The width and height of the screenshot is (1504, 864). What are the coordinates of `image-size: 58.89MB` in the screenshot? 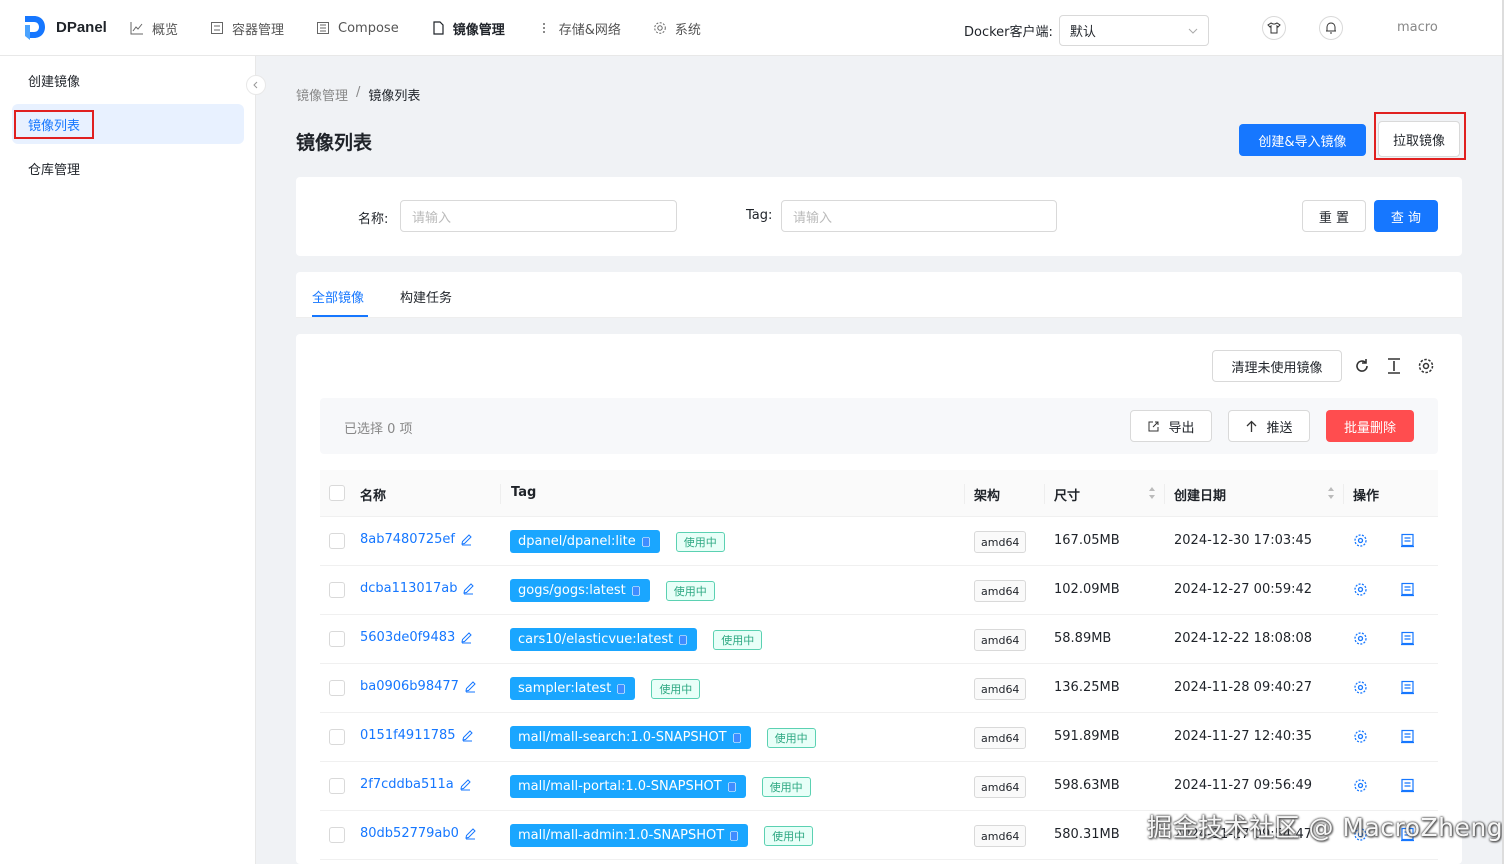 It's located at (1083, 638).